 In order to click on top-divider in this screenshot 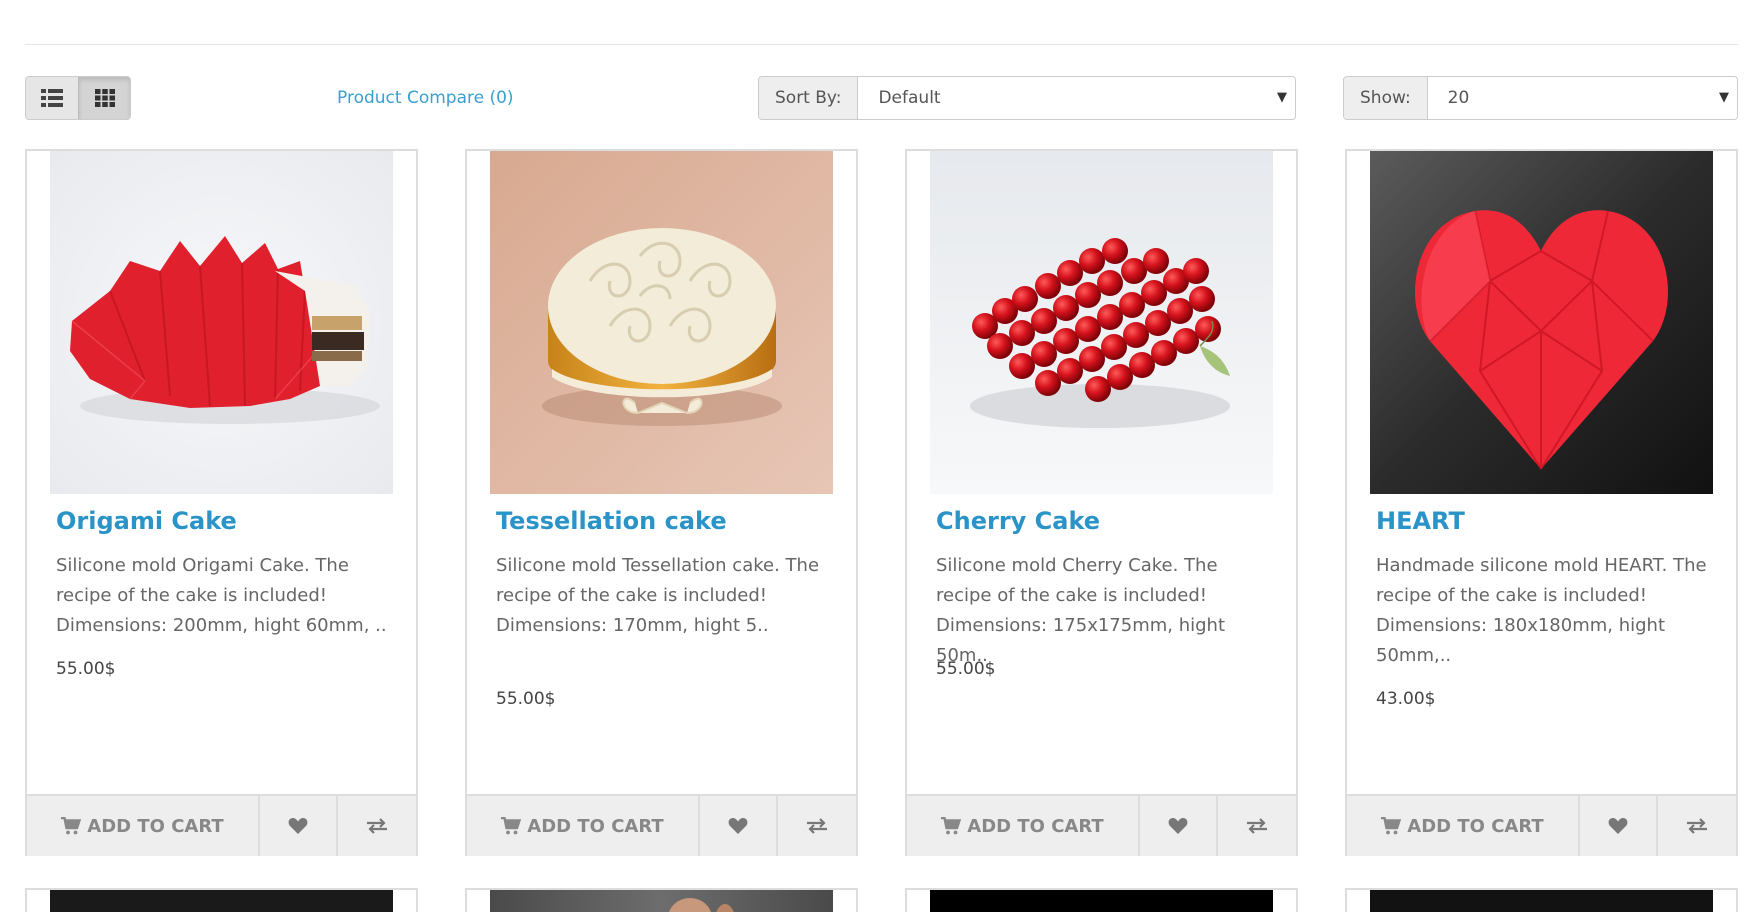, I will do `click(881, 44)`.